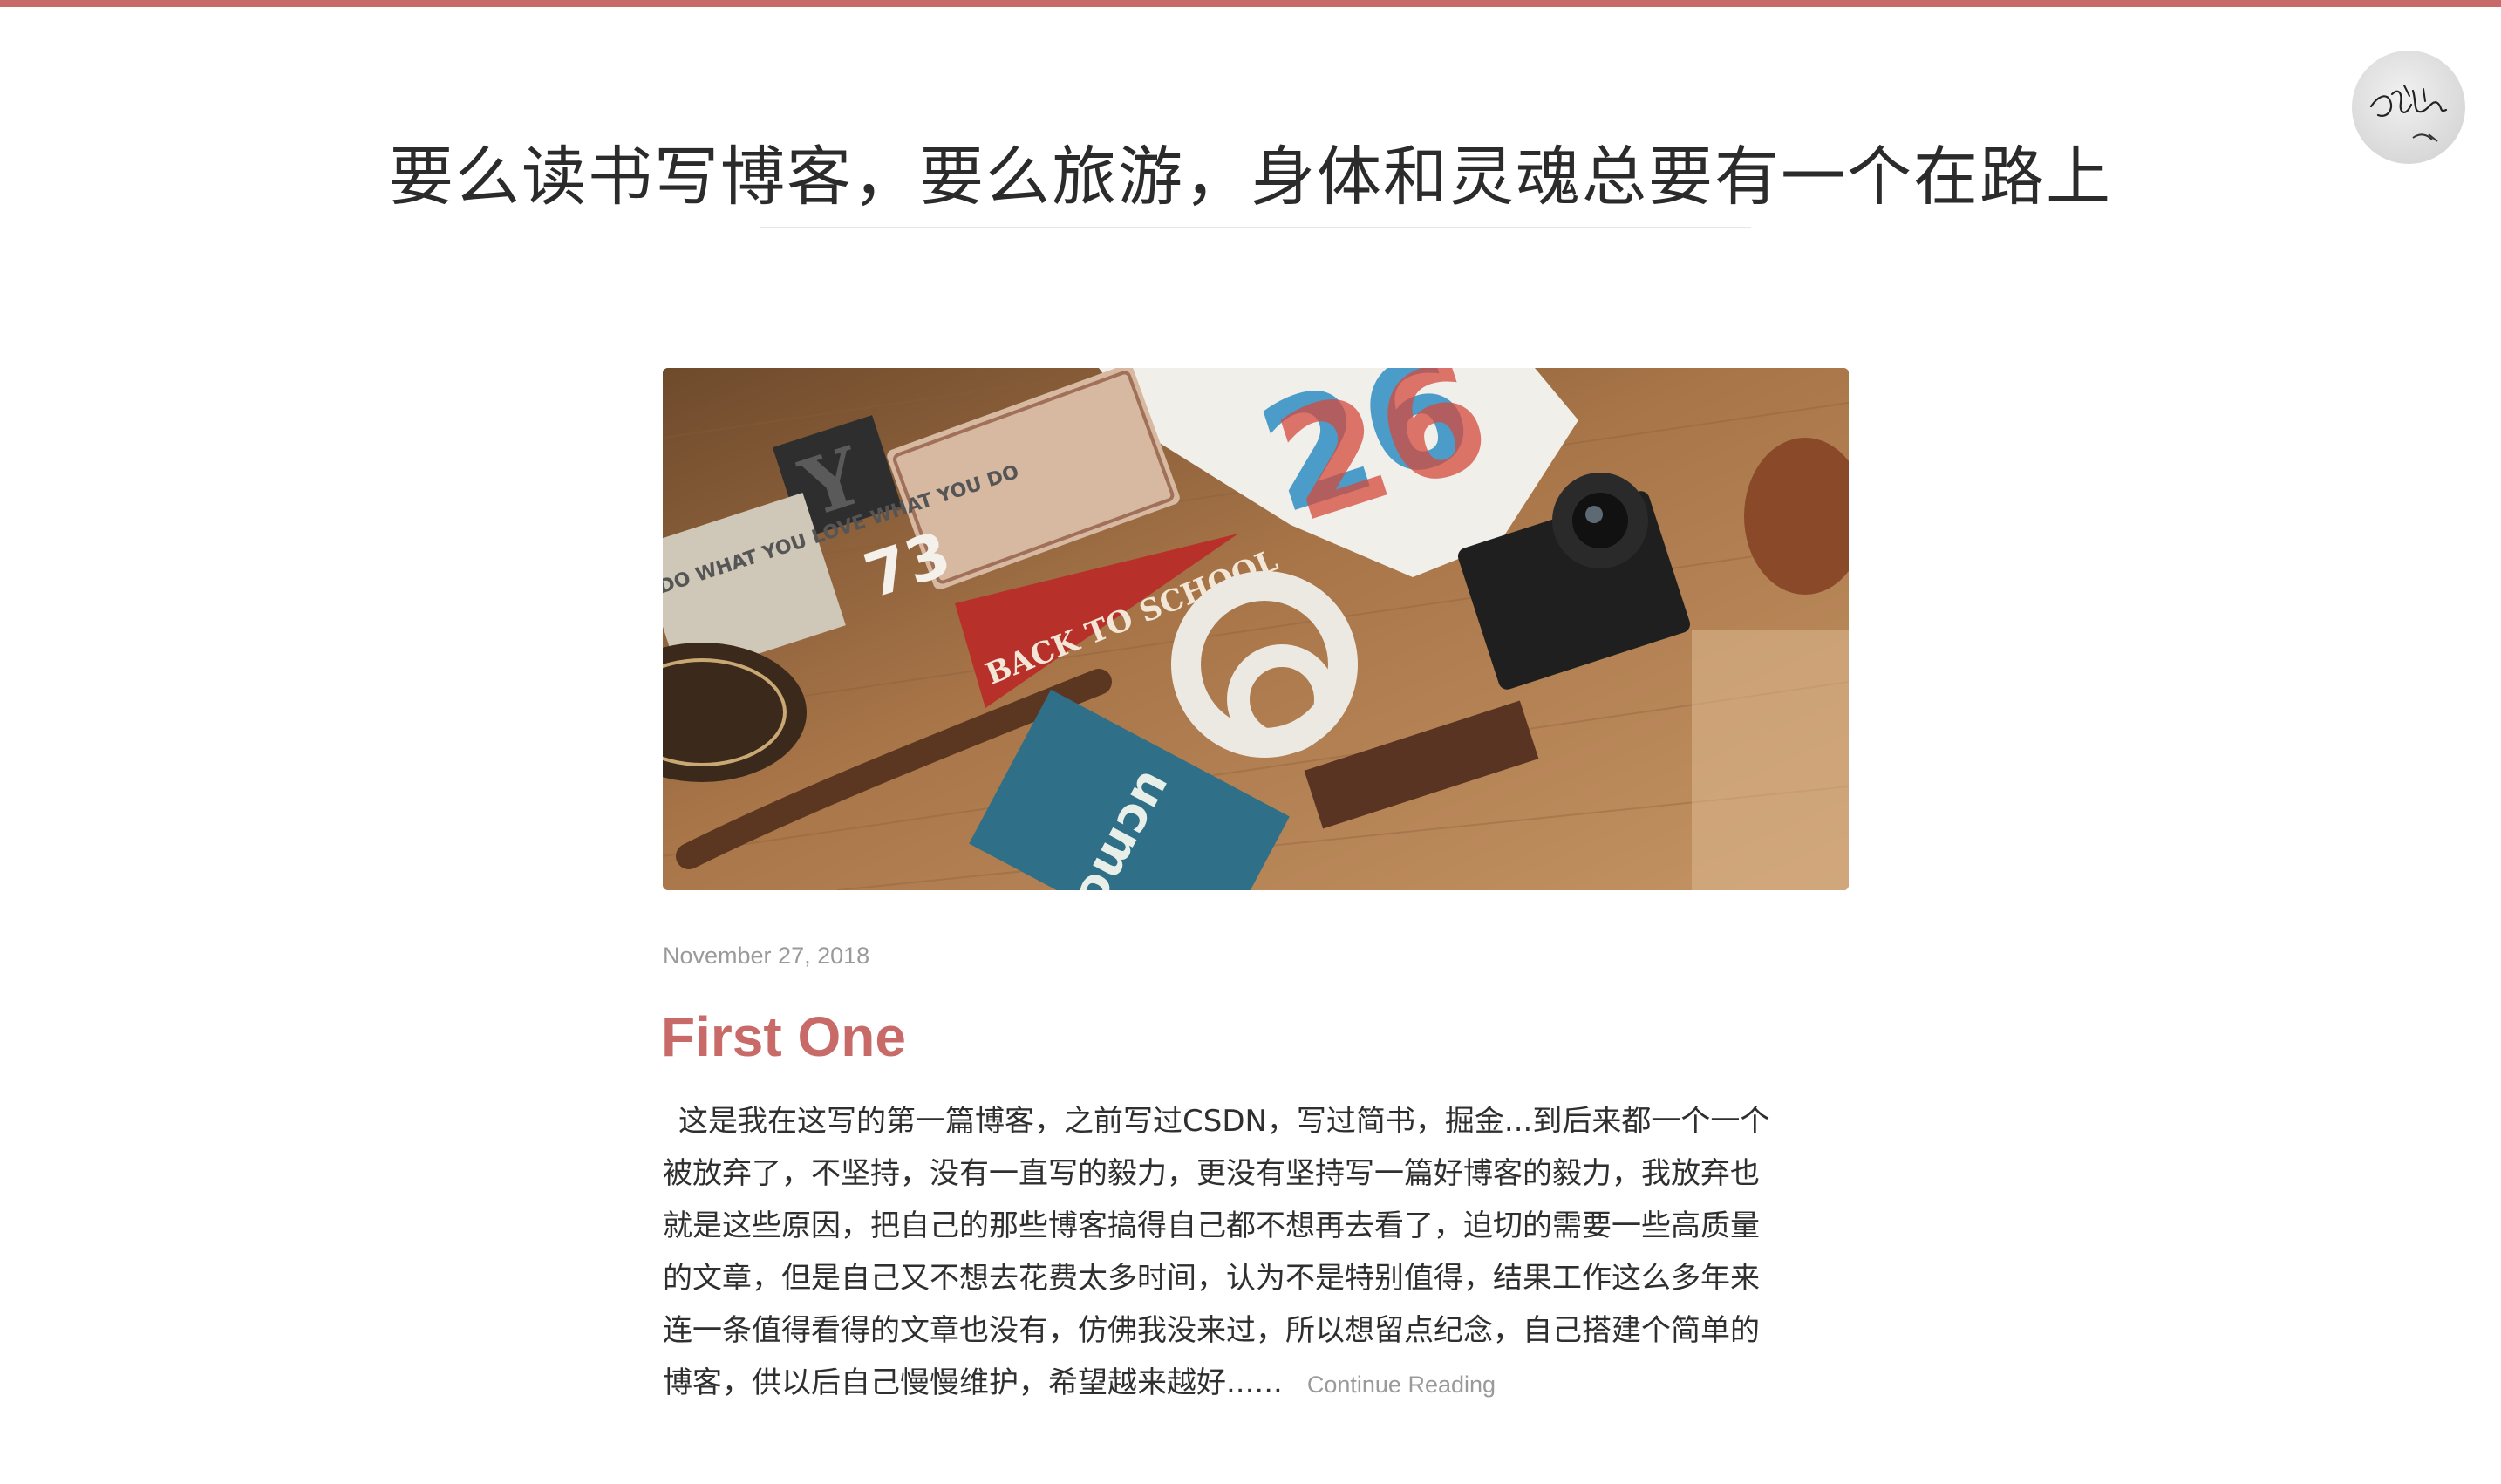 The width and height of the screenshot is (2501, 1484). I want to click on title-underline, so click(1255, 227).